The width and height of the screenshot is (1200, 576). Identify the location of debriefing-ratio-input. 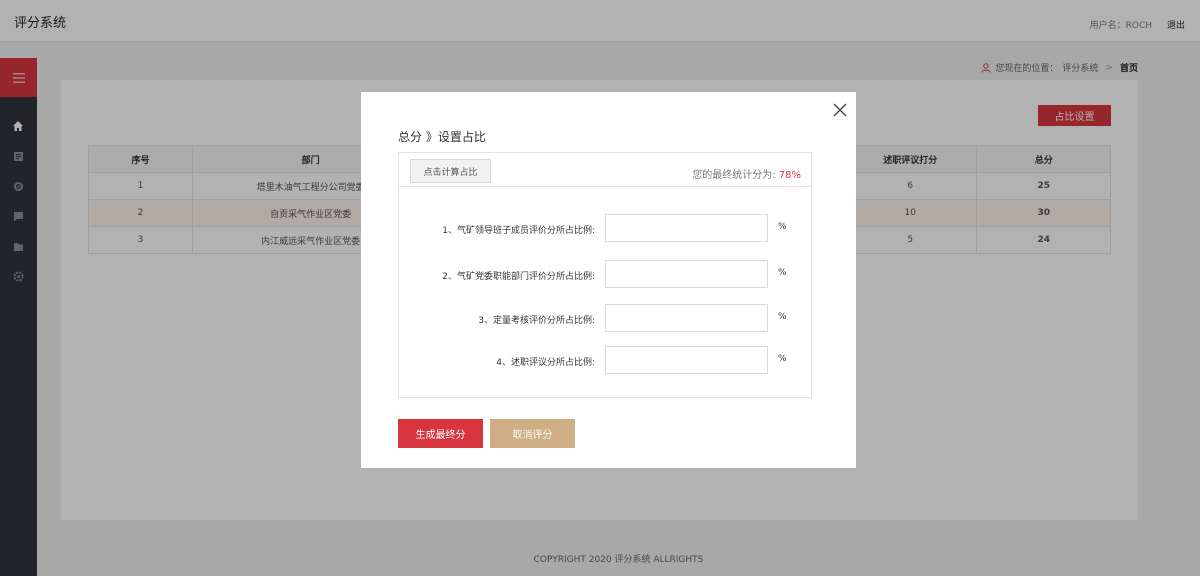
(686, 360).